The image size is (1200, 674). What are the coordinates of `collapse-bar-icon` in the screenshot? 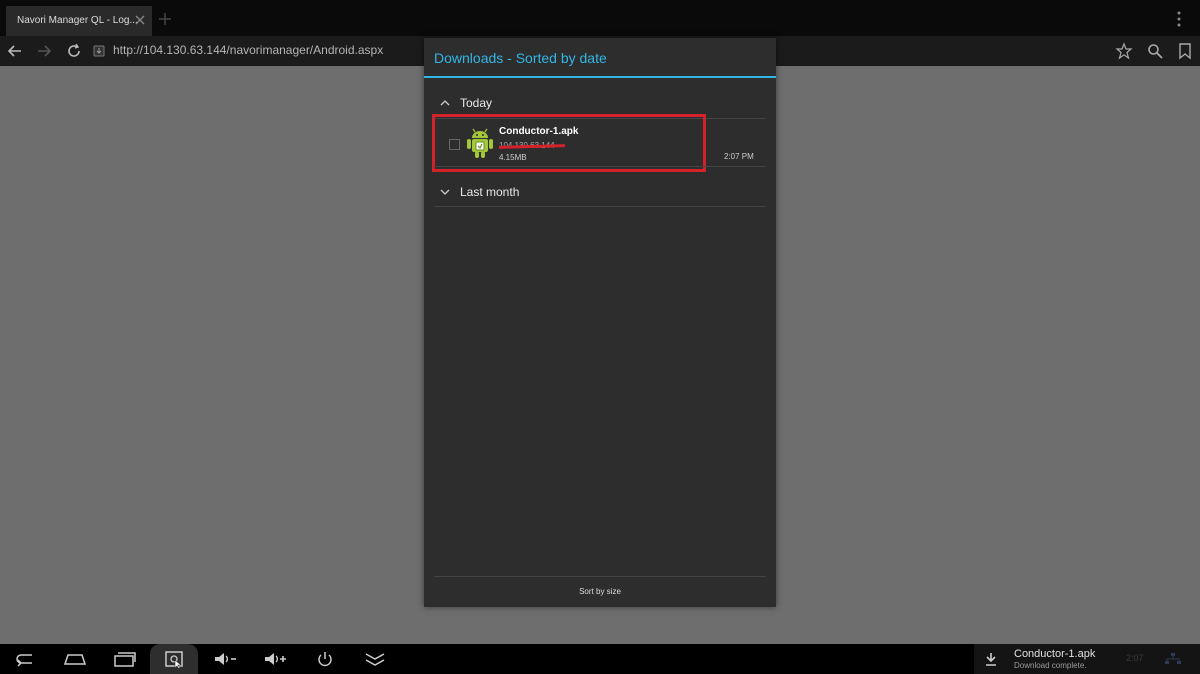 It's located at (375, 659).